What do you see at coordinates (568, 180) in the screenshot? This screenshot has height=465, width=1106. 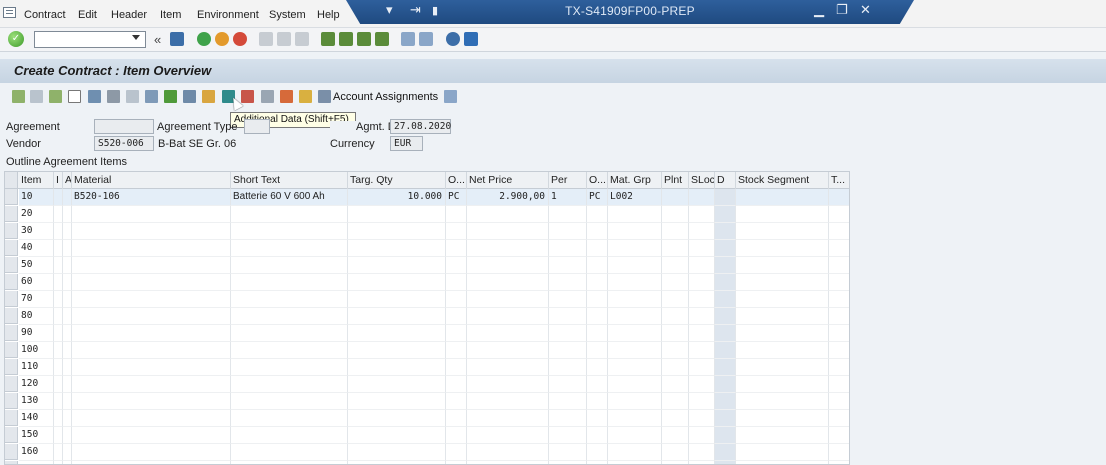 I see `col-per: Per` at bounding box center [568, 180].